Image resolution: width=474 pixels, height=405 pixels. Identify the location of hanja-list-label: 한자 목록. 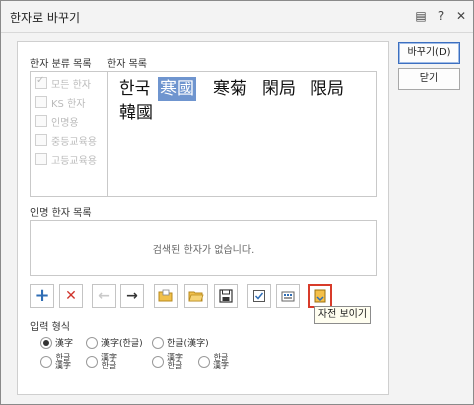
(127, 64).